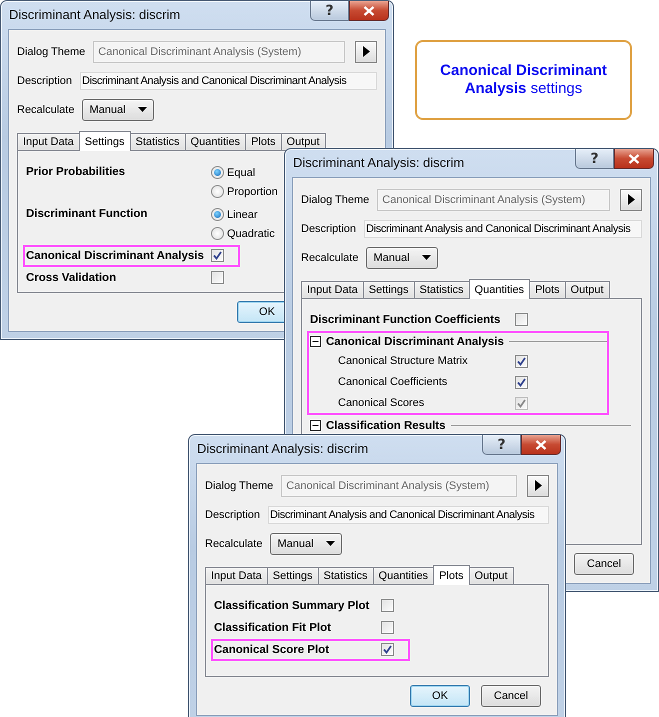 This screenshot has width=659, height=717. What do you see at coordinates (292, 606) in the screenshot?
I see `option-label: Classification Summary Plot` at bounding box center [292, 606].